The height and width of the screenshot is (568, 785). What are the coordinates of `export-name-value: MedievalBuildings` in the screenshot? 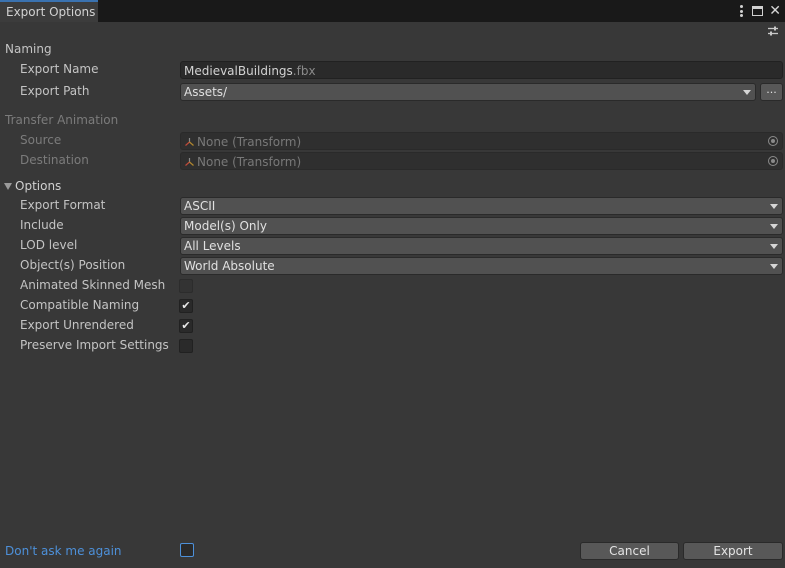 It's located at (238, 71).